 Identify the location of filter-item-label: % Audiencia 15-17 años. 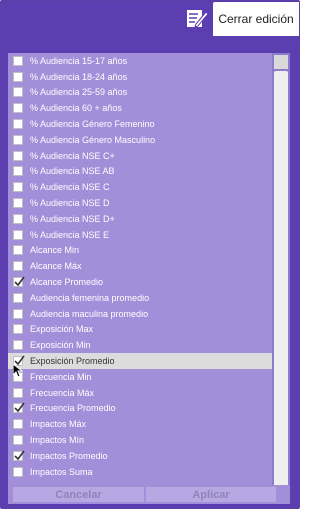
(79, 60).